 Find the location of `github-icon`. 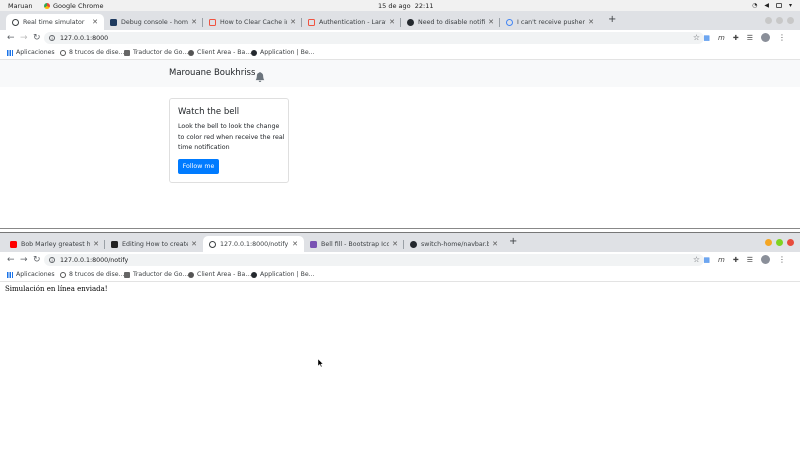

github-icon is located at coordinates (254, 274).